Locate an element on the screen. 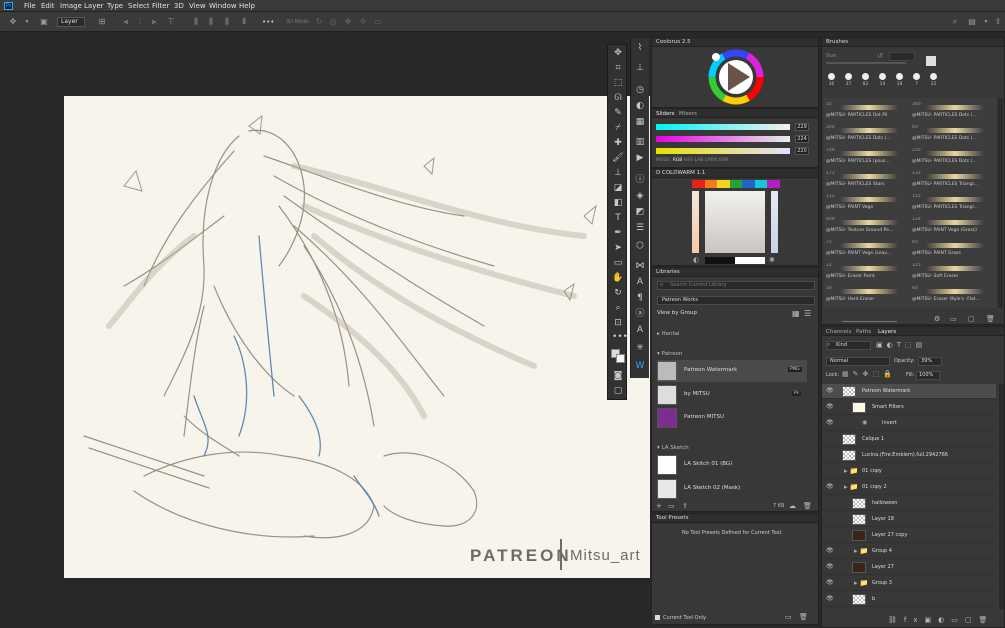  library-item: LA Sketch 02 (Mask) is located at coordinates (732, 489).